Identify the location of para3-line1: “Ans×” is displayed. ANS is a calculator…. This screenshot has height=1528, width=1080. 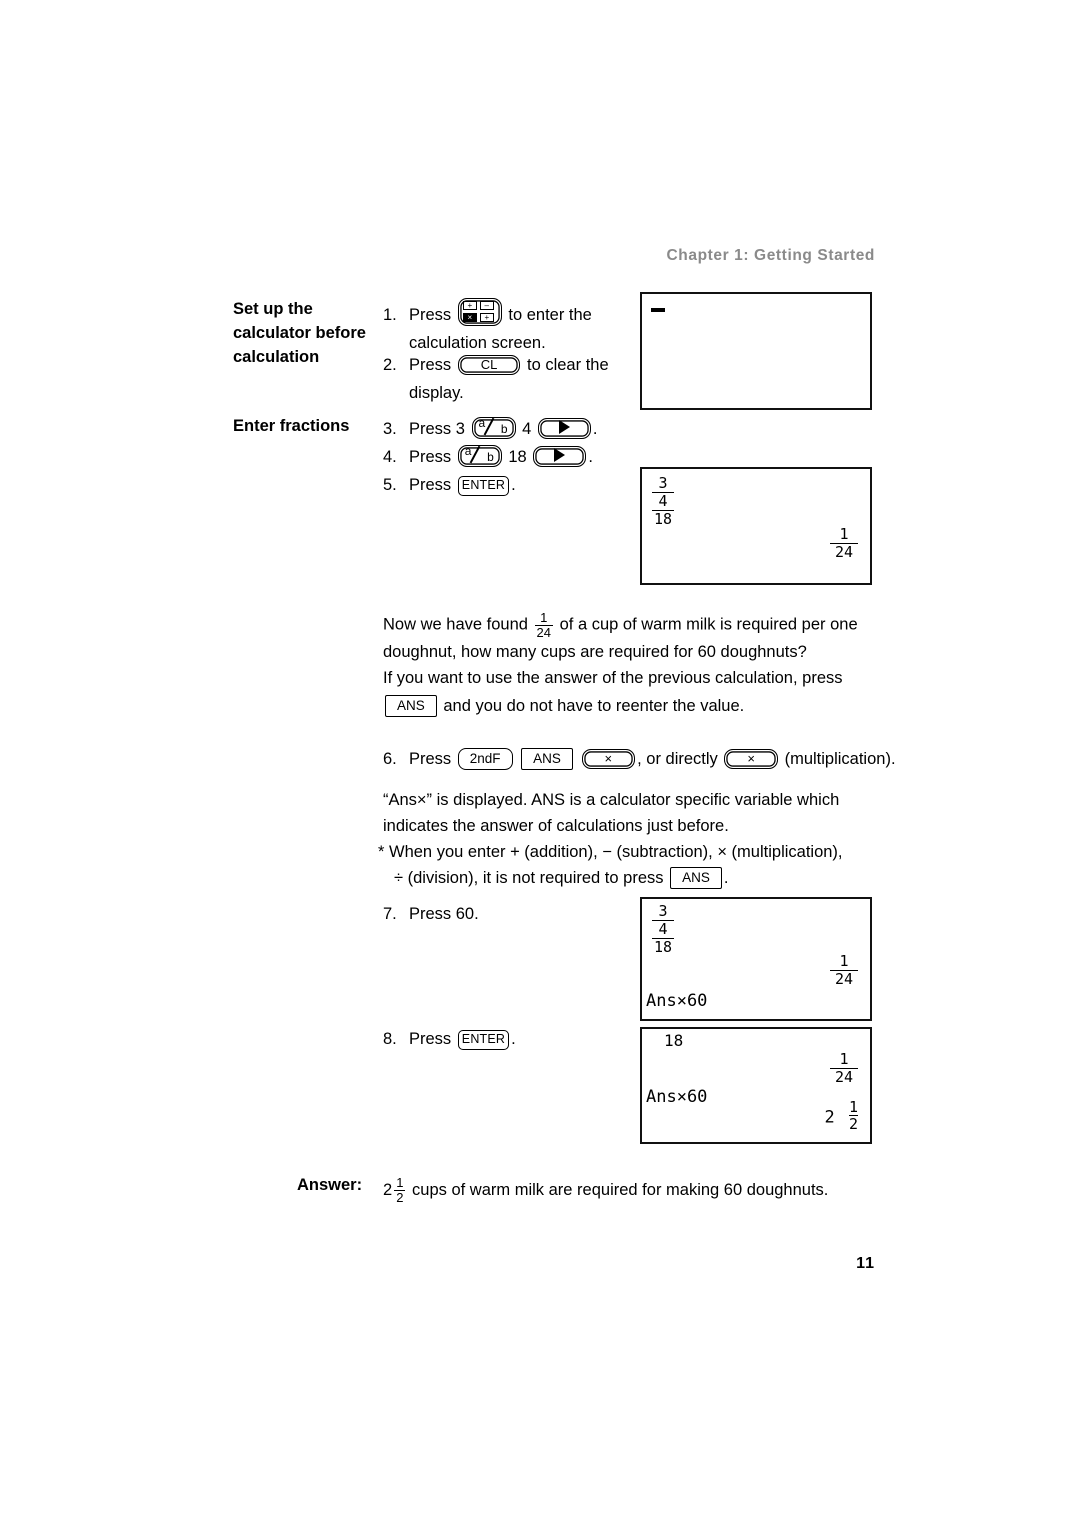
(611, 800).